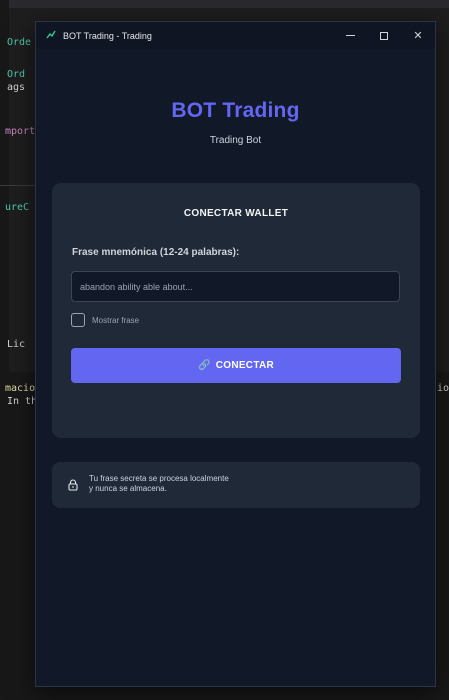  I want to click on editor-code-line: Ord, so click(16, 74).